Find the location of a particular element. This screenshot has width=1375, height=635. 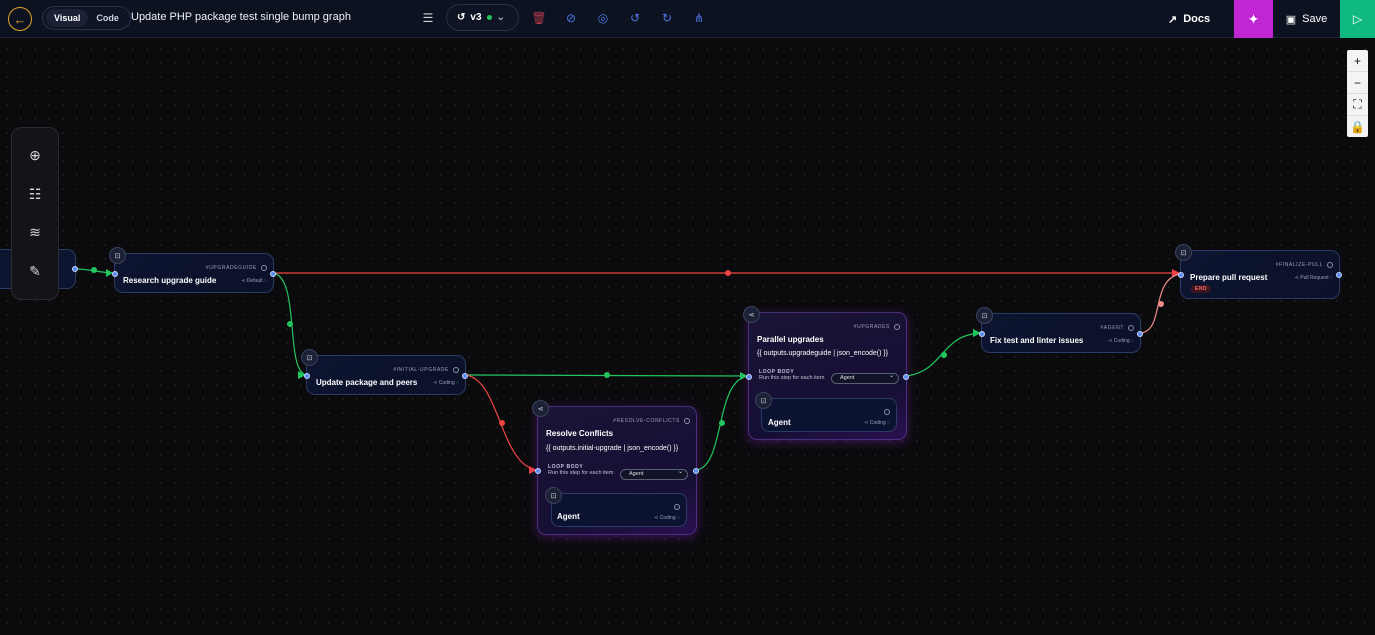

chevron-down-icon: ⌄ is located at coordinates (500, 17).